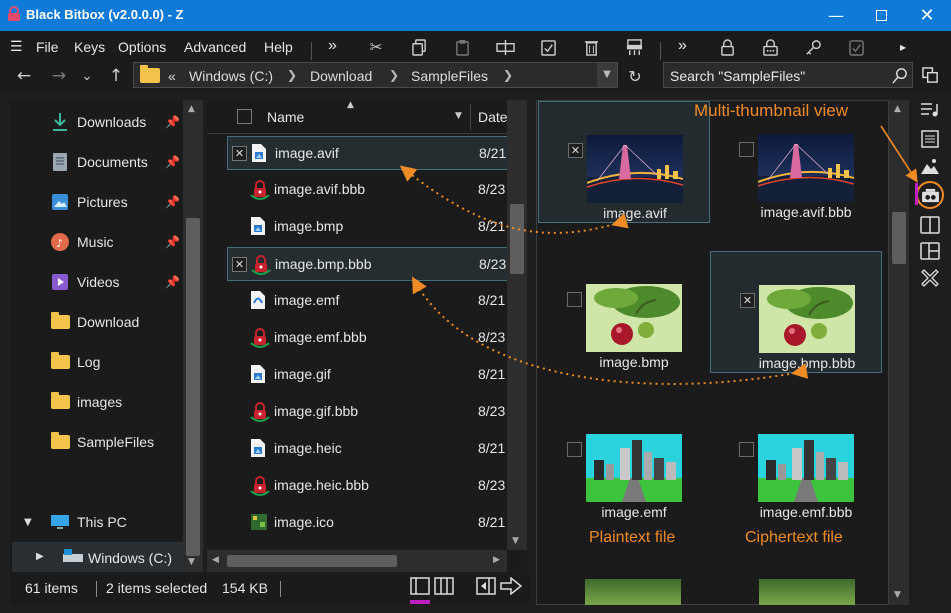  Describe the element at coordinates (634, 47) in the screenshot. I see `shred-icon` at that location.